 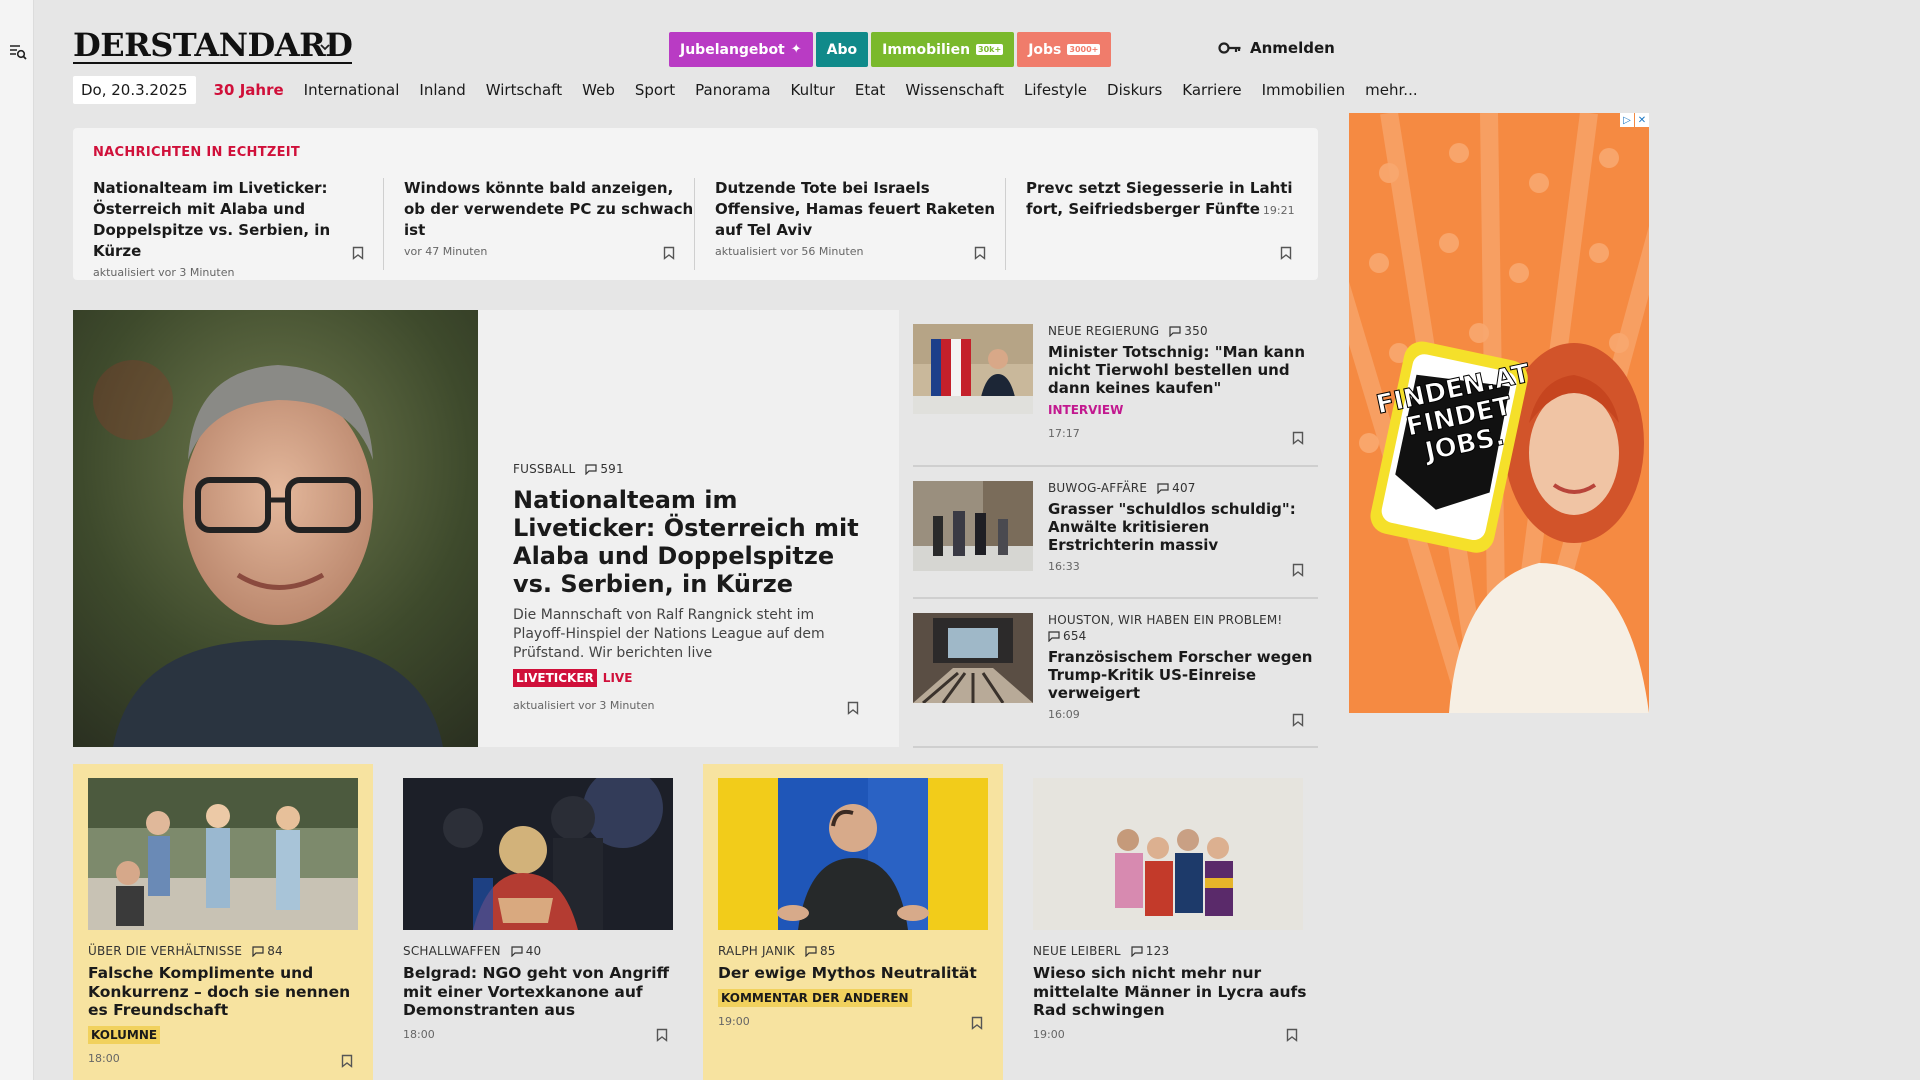 What do you see at coordinates (213, 46) in the screenshot?
I see `site-logo: DERSTANDARD` at bounding box center [213, 46].